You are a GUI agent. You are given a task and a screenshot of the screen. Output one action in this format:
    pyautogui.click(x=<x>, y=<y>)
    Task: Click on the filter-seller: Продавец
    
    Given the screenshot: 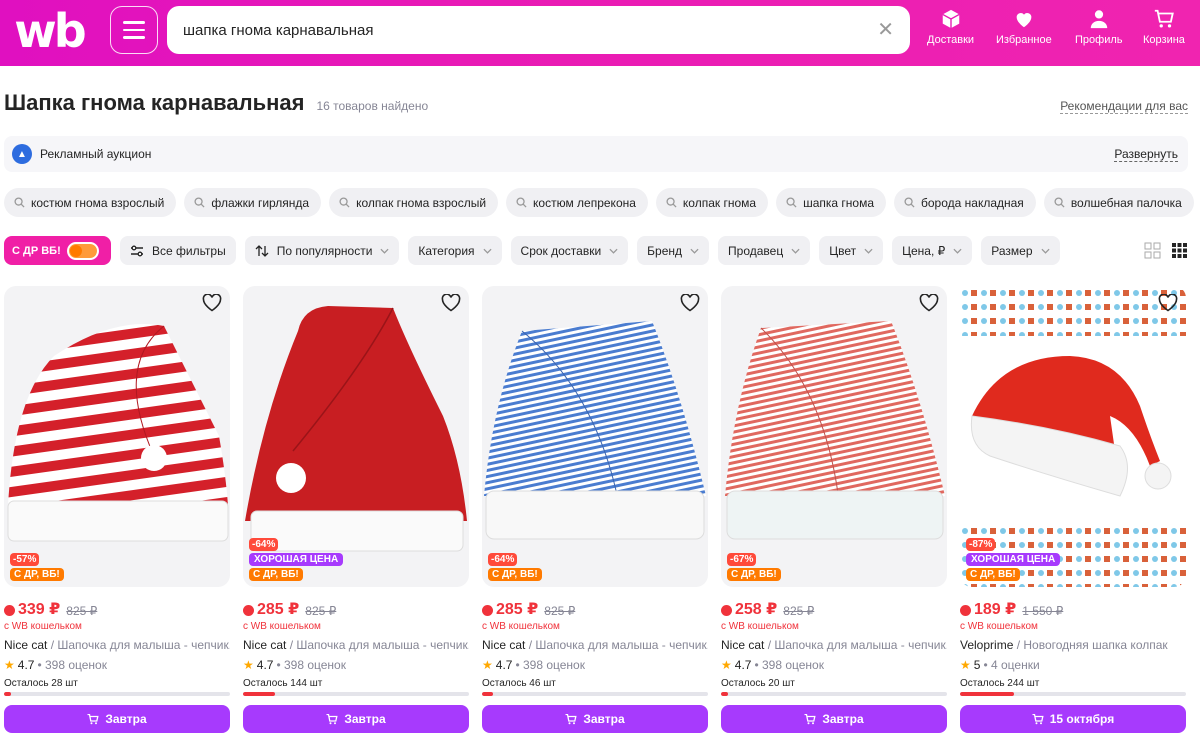 What is the action you would take?
    pyautogui.click(x=764, y=250)
    